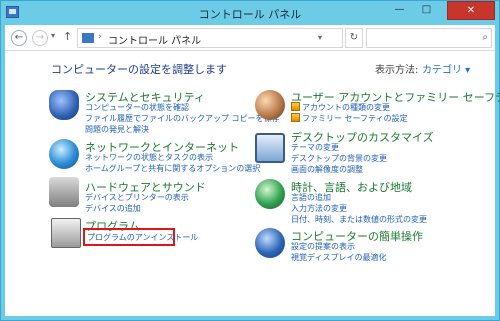  Describe the element at coordinates (323, 246) in the screenshot. I see `link-suggestions: 設定の提案の表示` at that location.